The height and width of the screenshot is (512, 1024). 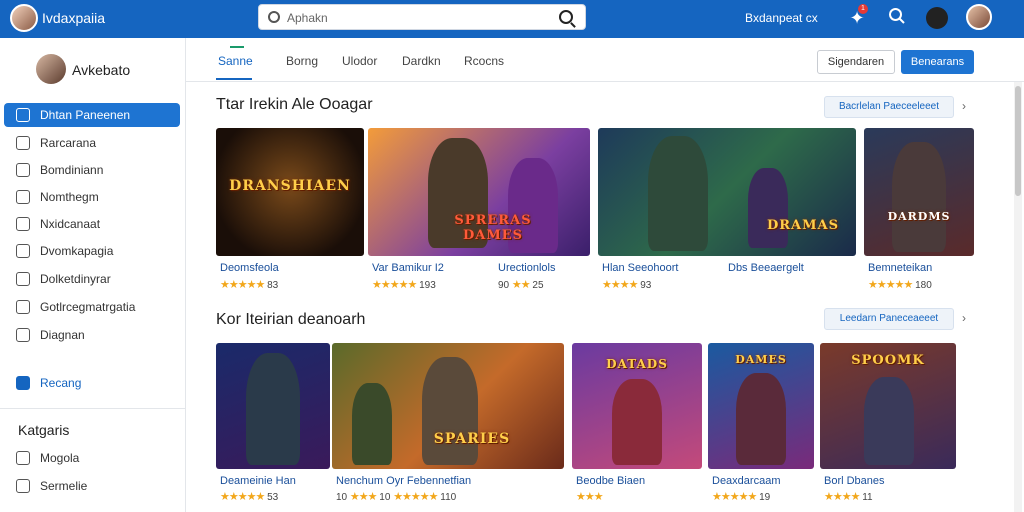 I want to click on profile-name: Avkebato, so click(x=101, y=70).